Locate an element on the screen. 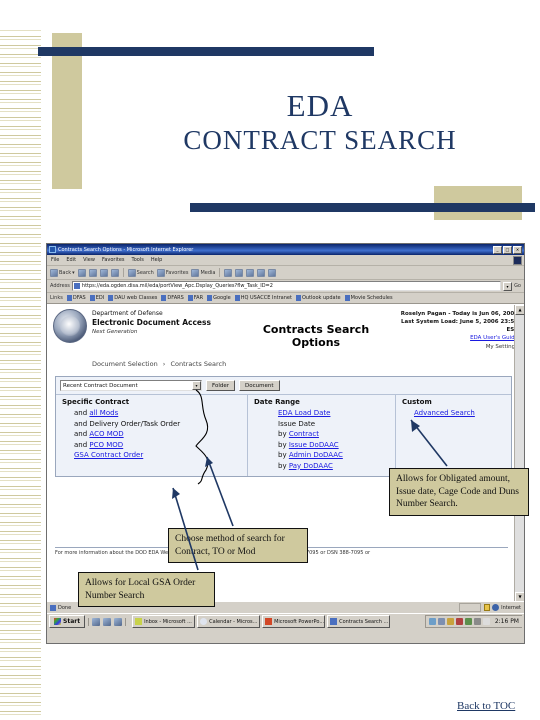  option-by-admin-dodaac: by Admin DoDAAC is located at coordinates (321, 455).